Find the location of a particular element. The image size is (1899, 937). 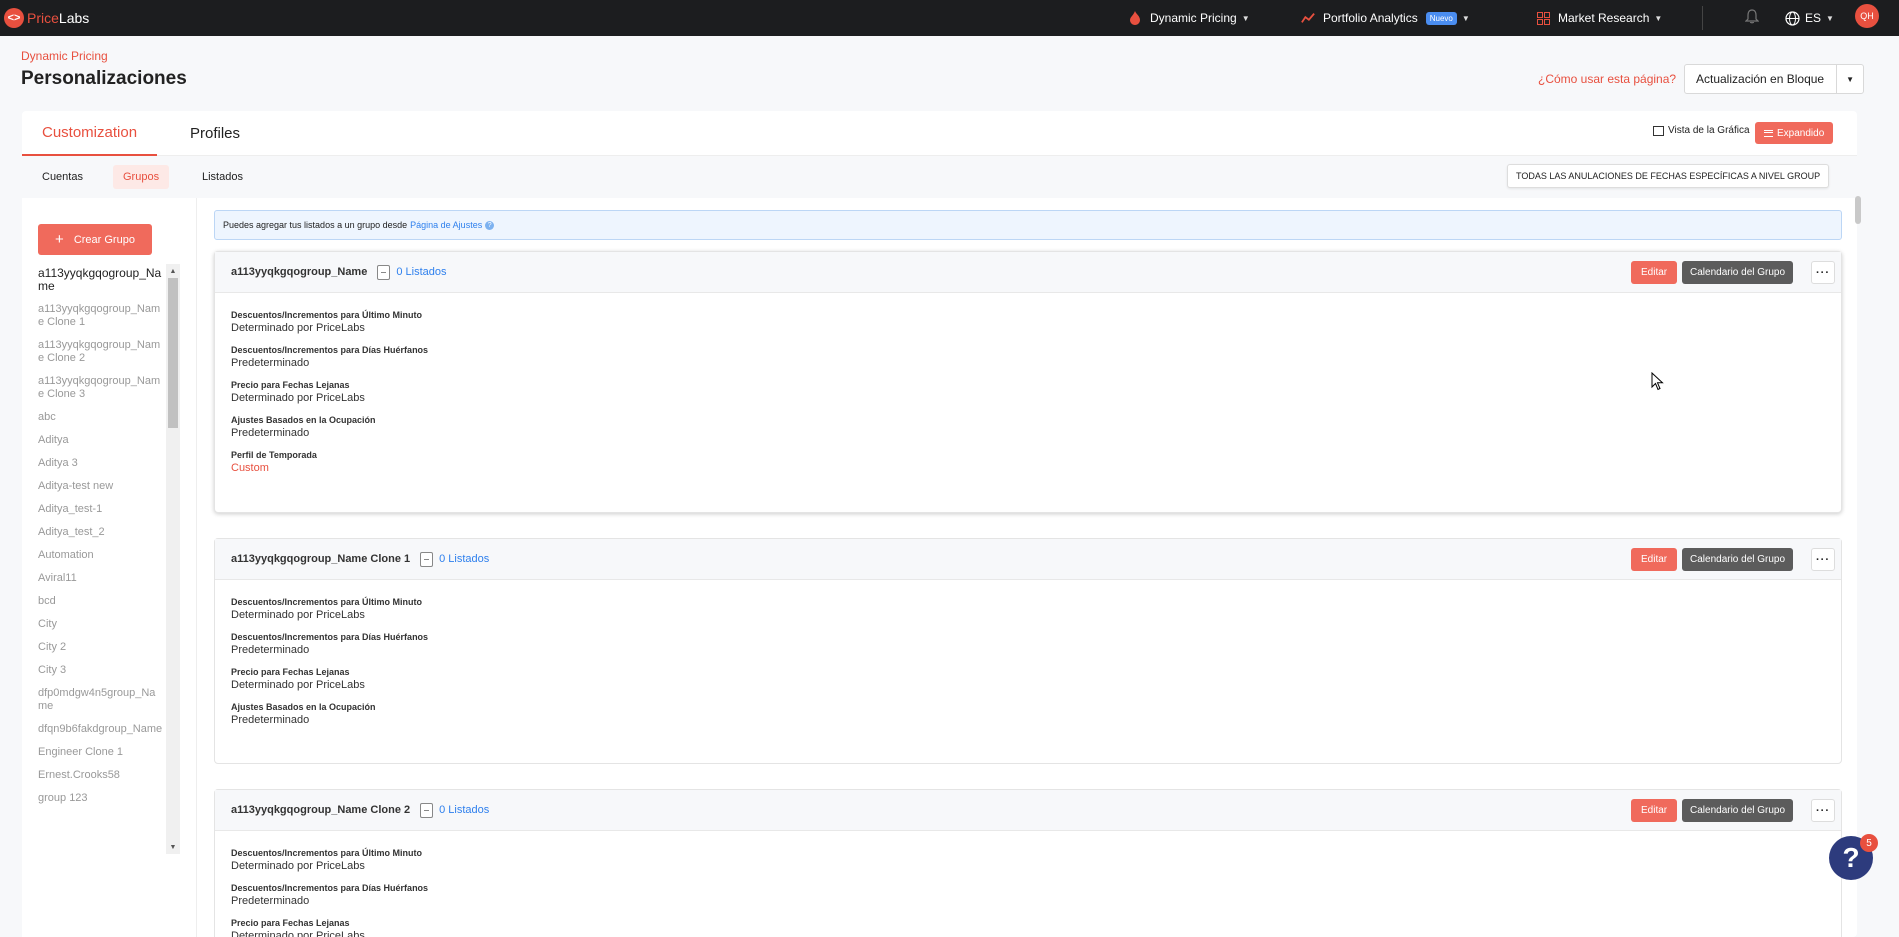

sidebar-group-item: Aditya_test_2 is located at coordinates (100, 532).